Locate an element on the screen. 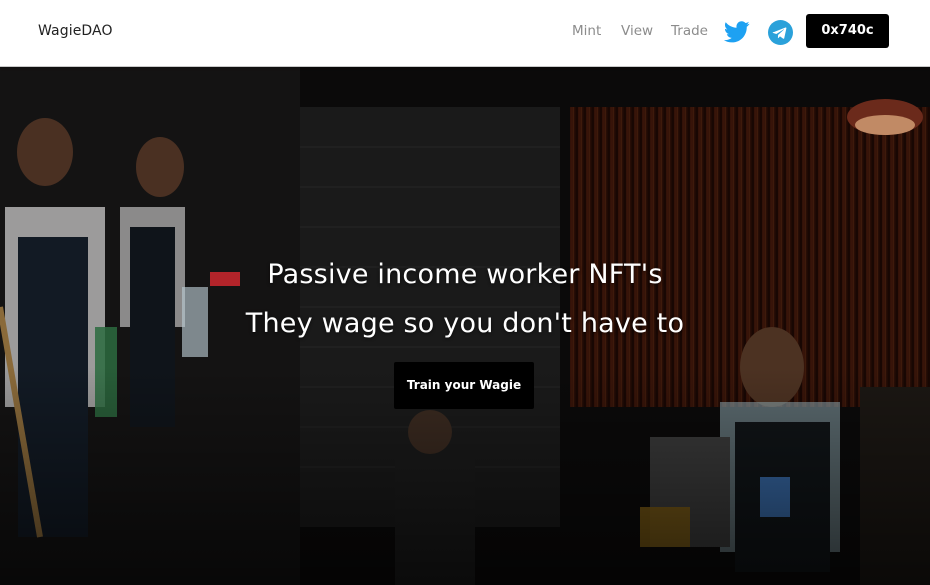 The height and width of the screenshot is (585, 930). hero-headline-line-2: They wage so you don't have to is located at coordinates (465, 323).